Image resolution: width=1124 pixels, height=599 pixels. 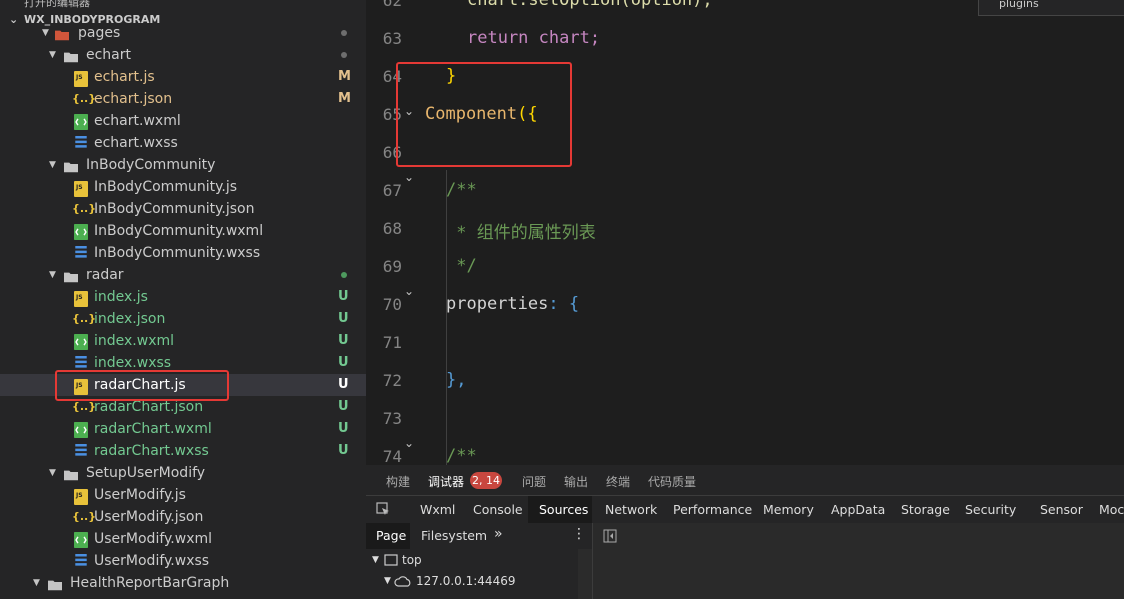 What do you see at coordinates (412, 560) in the screenshot?
I see `tree-top: top` at bounding box center [412, 560].